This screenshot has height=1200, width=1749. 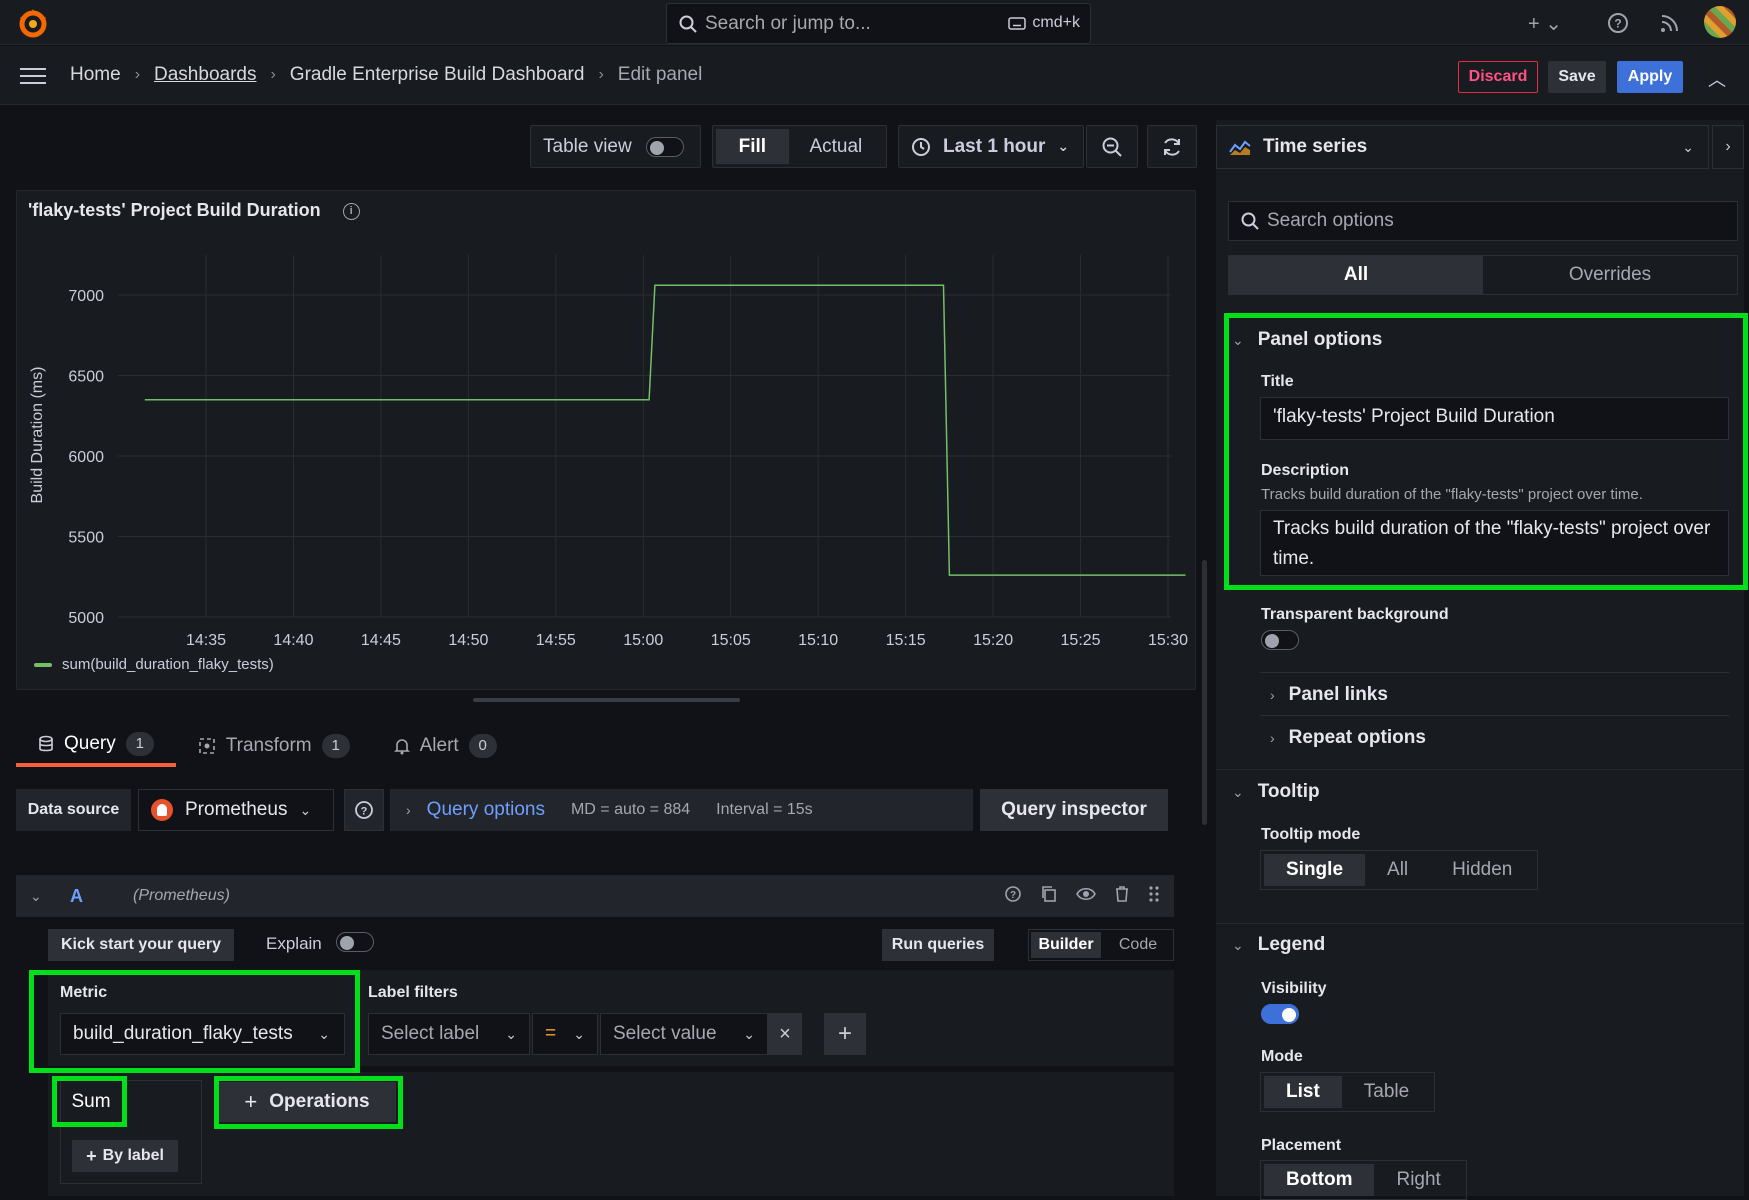 I want to click on tooltip-mode-all: All, so click(x=1397, y=870).